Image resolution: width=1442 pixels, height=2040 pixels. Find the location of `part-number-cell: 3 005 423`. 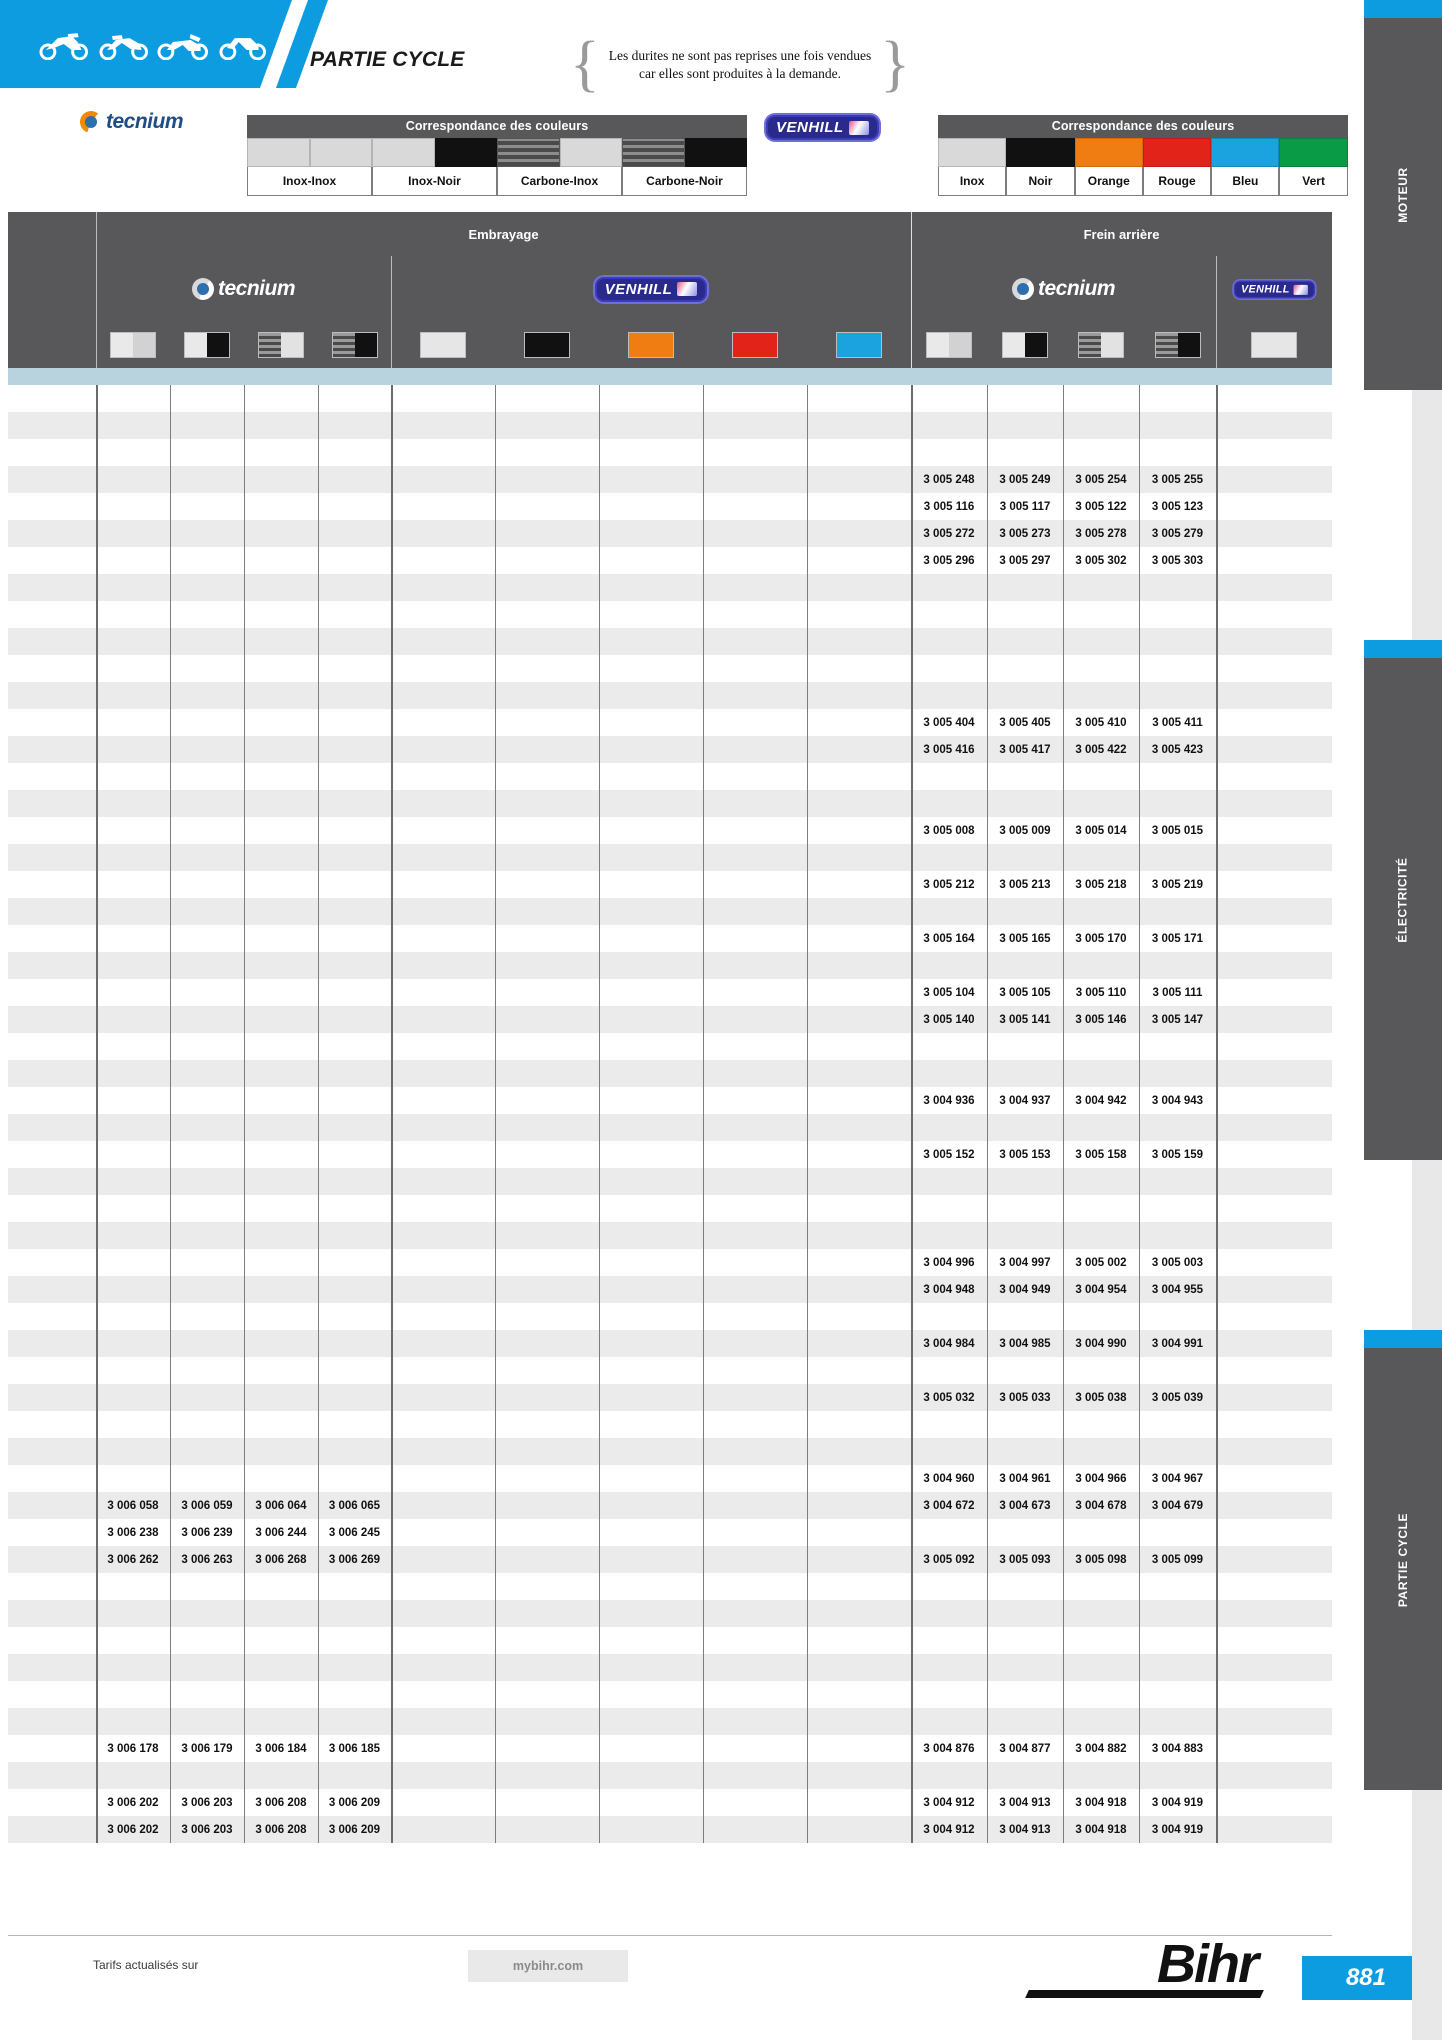

part-number-cell: 3 005 423 is located at coordinates (1177, 749).